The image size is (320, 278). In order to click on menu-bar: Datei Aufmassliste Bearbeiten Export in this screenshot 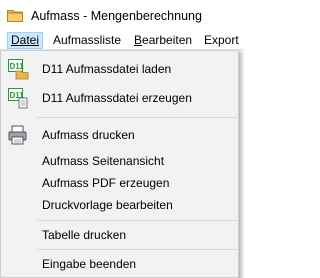, I will do `click(122, 40)`.